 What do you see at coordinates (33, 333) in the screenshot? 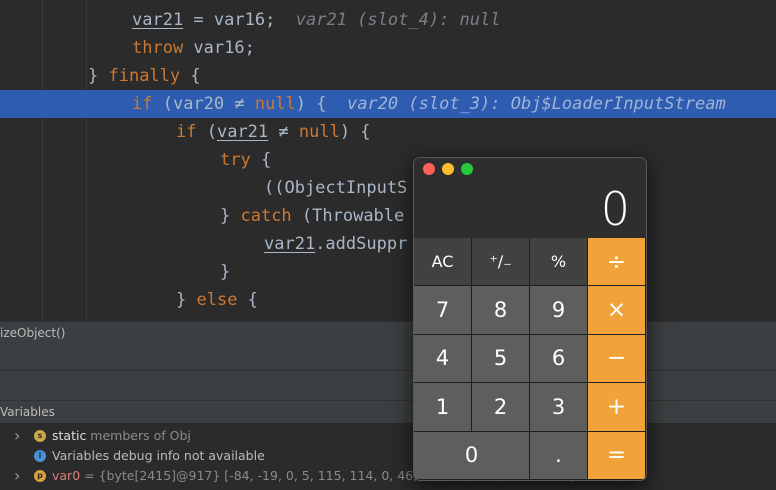
I see `current-method-label: izeObject()` at bounding box center [33, 333].